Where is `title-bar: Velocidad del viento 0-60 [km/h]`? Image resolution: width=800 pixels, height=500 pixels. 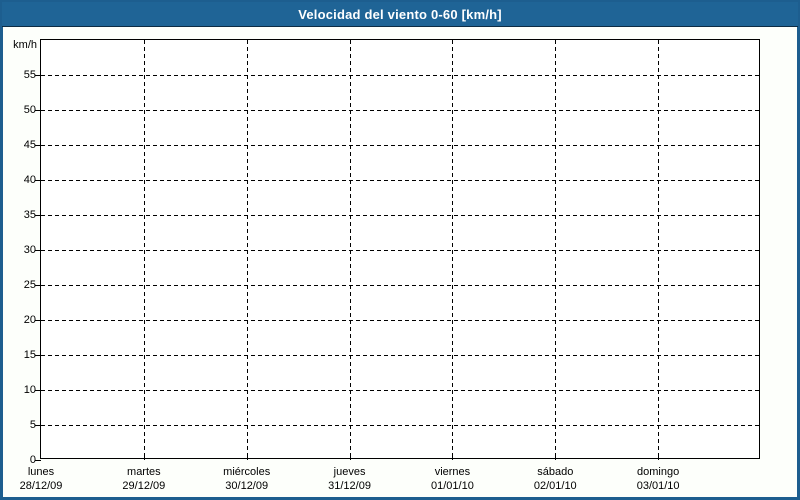 title-bar: Velocidad del viento 0-60 [km/h] is located at coordinates (400, 14).